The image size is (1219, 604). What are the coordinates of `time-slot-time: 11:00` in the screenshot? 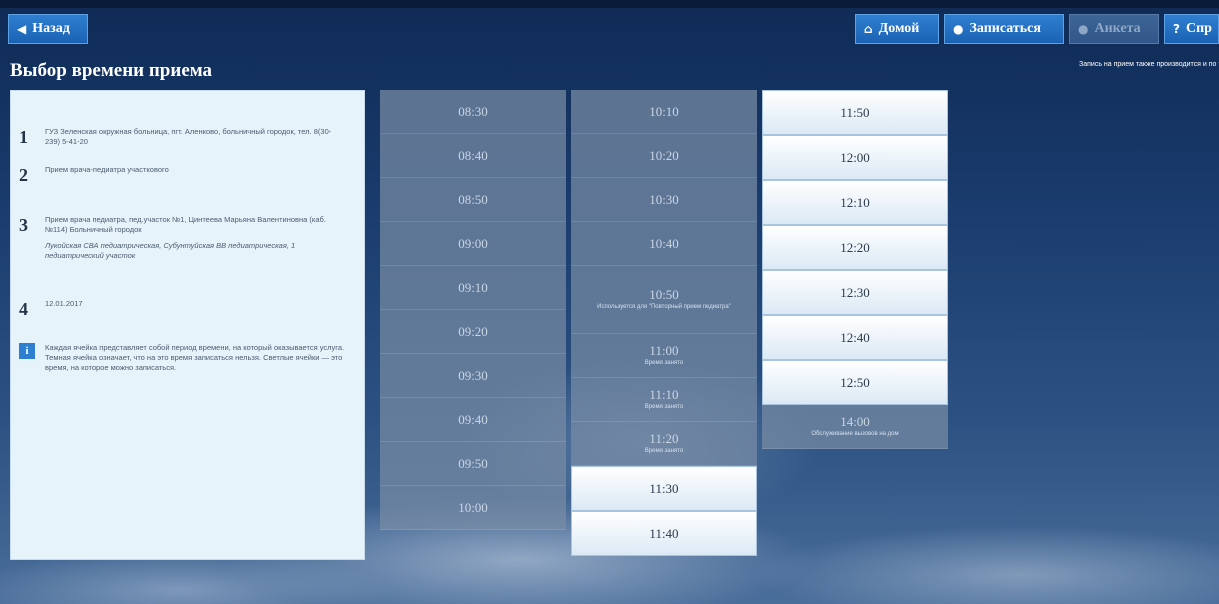 It's located at (664, 350).